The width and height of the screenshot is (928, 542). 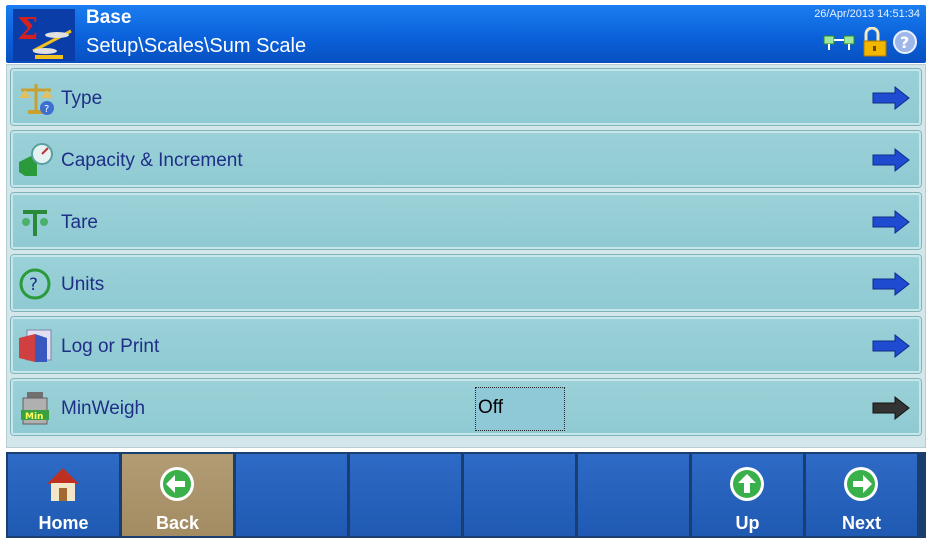 What do you see at coordinates (36, 98) in the screenshot?
I see `scale-balance-icon: ?` at bounding box center [36, 98].